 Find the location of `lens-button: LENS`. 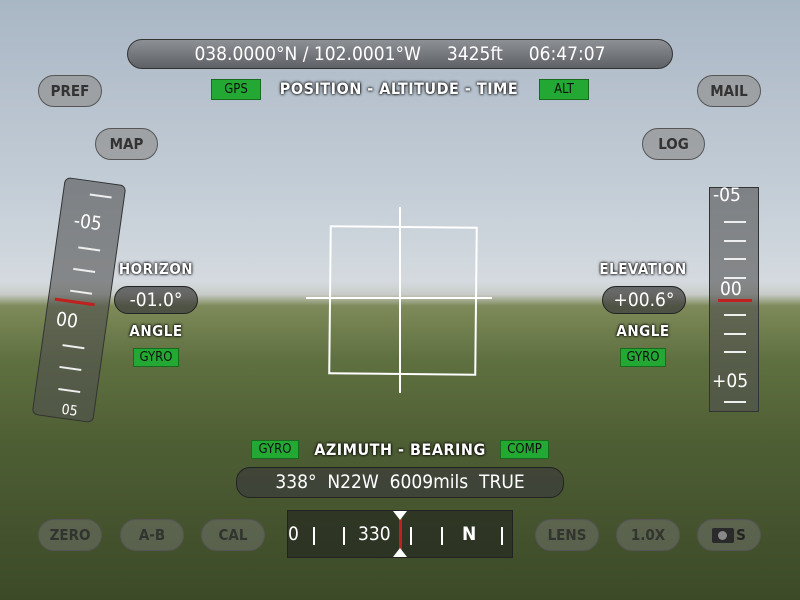

lens-button: LENS is located at coordinates (567, 535).